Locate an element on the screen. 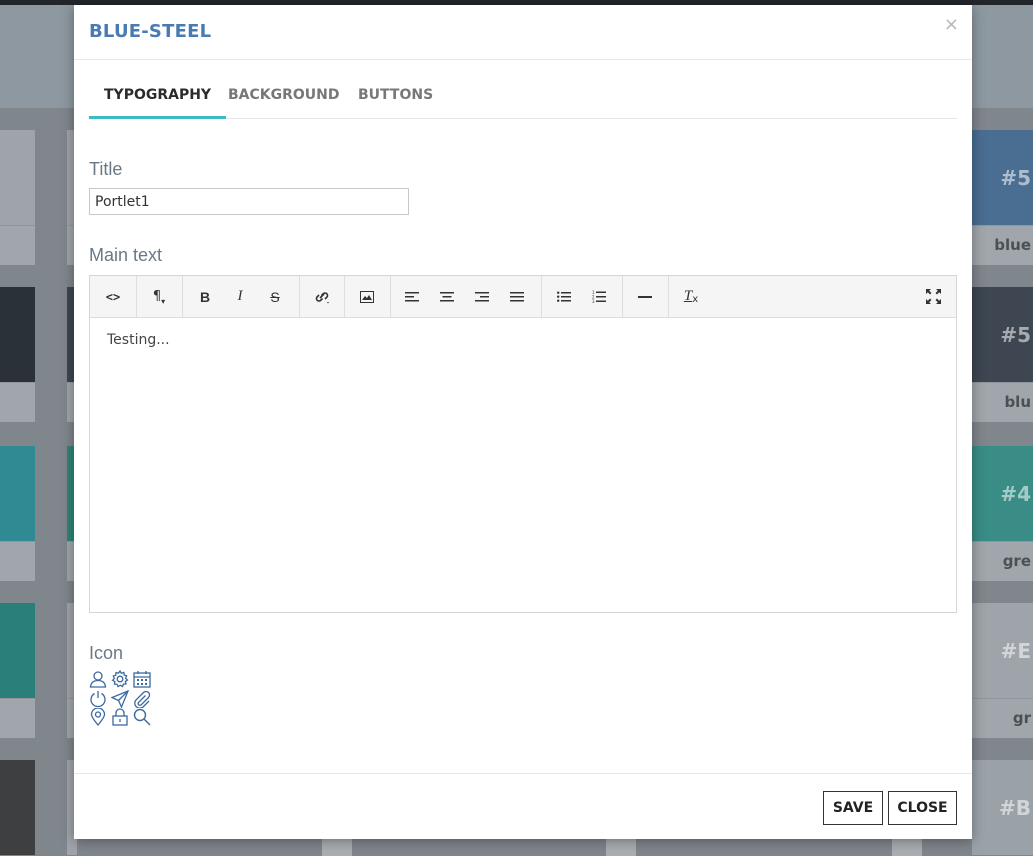  numbered-list-icon: 123 is located at coordinates (599, 296).